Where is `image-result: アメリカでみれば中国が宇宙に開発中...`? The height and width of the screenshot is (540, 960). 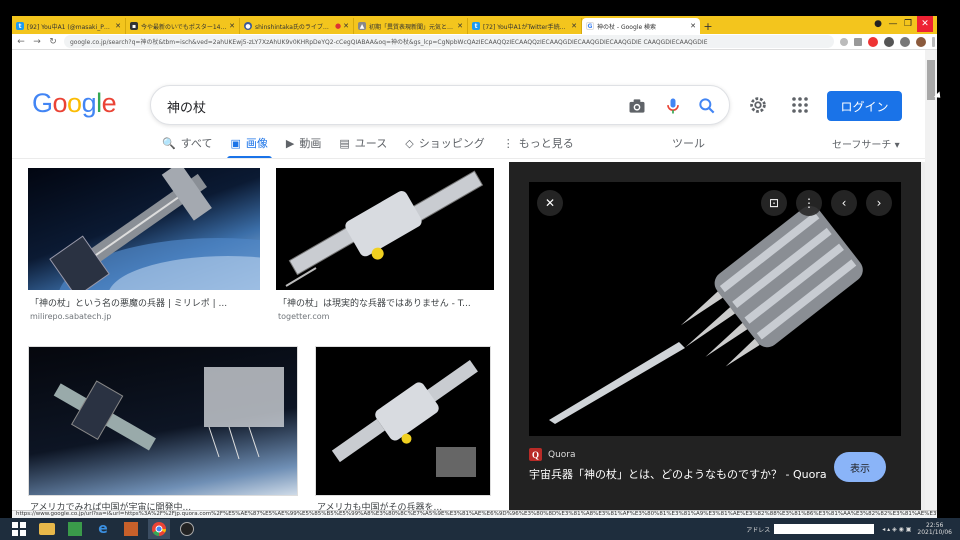
image-result: アメリカでみれば中国が宇宙に開発中... is located at coordinates (163, 429).